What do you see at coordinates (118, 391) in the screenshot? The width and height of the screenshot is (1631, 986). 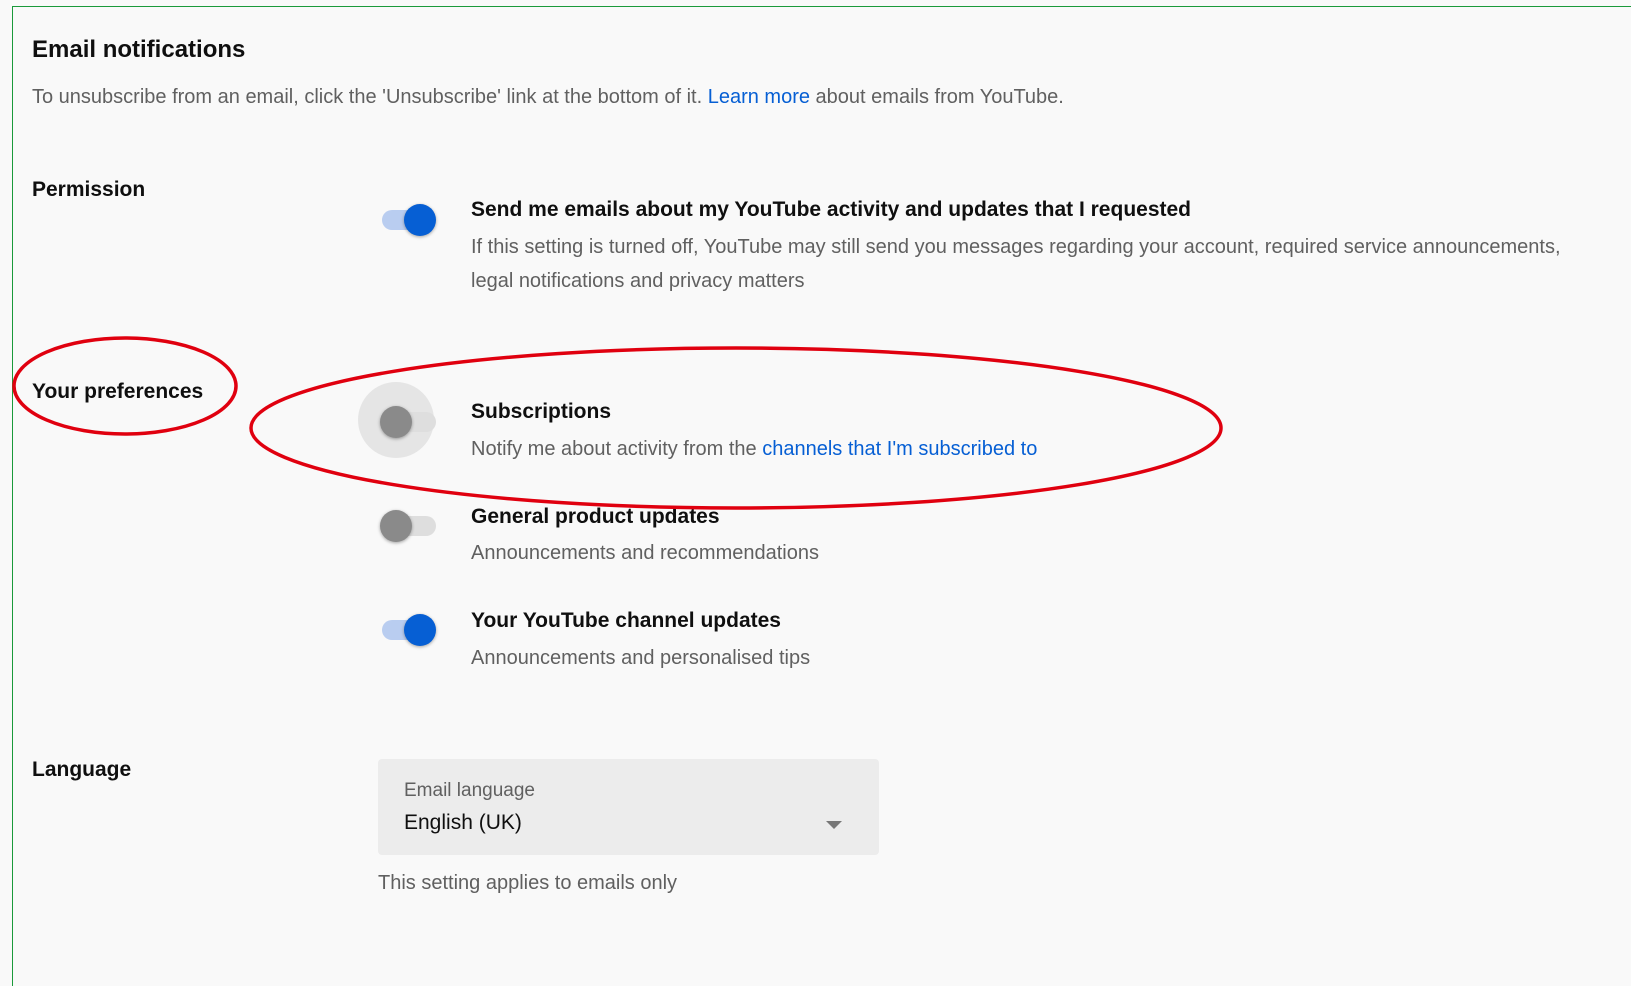 I see `section-label-preferences: Your preferences` at bounding box center [118, 391].